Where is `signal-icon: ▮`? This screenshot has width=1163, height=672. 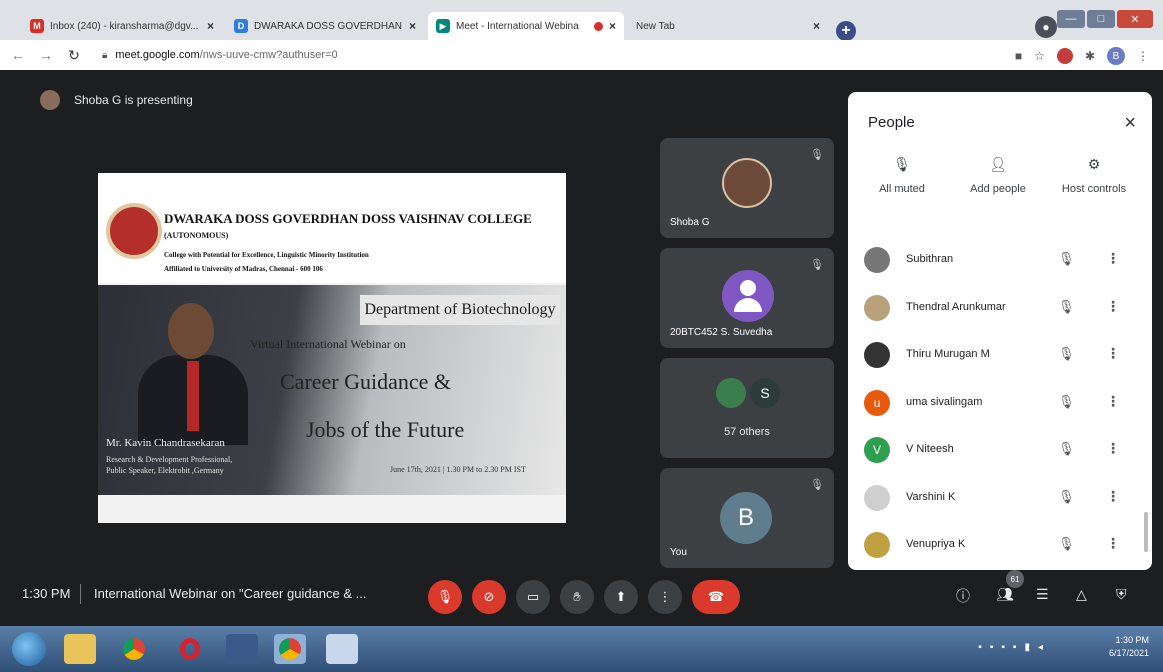
signal-icon: ▮ is located at coordinates (1027, 647).